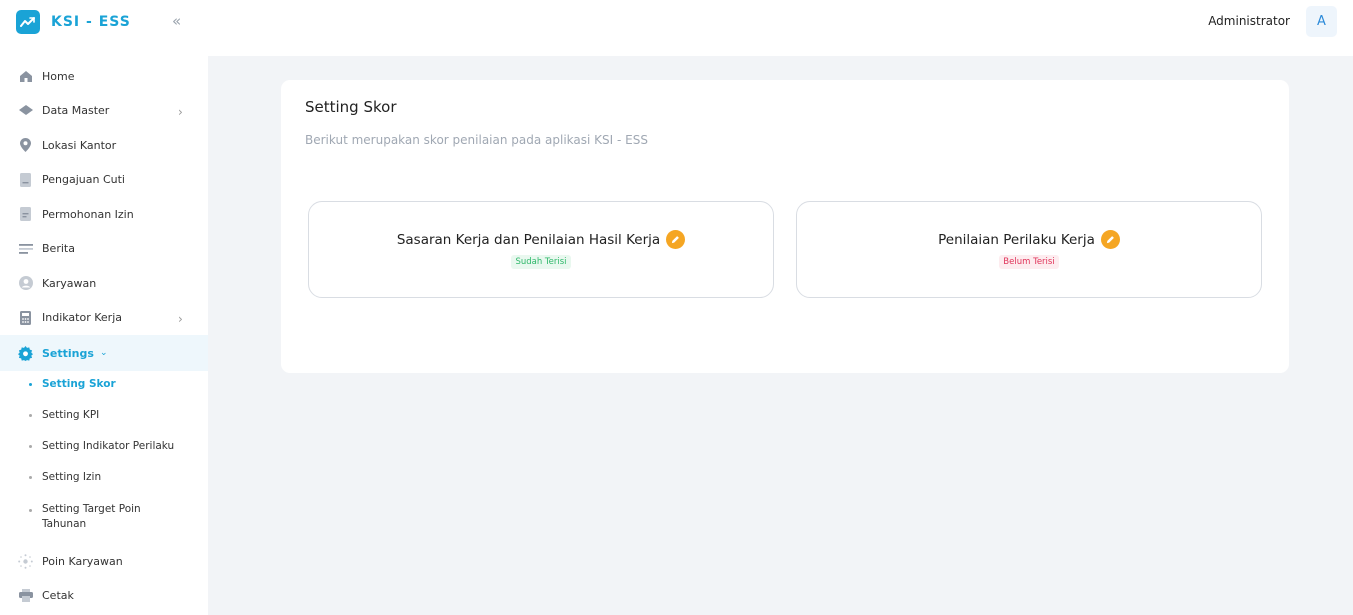  What do you see at coordinates (76, 111) in the screenshot?
I see `sidebar-item-label: Data Master` at bounding box center [76, 111].